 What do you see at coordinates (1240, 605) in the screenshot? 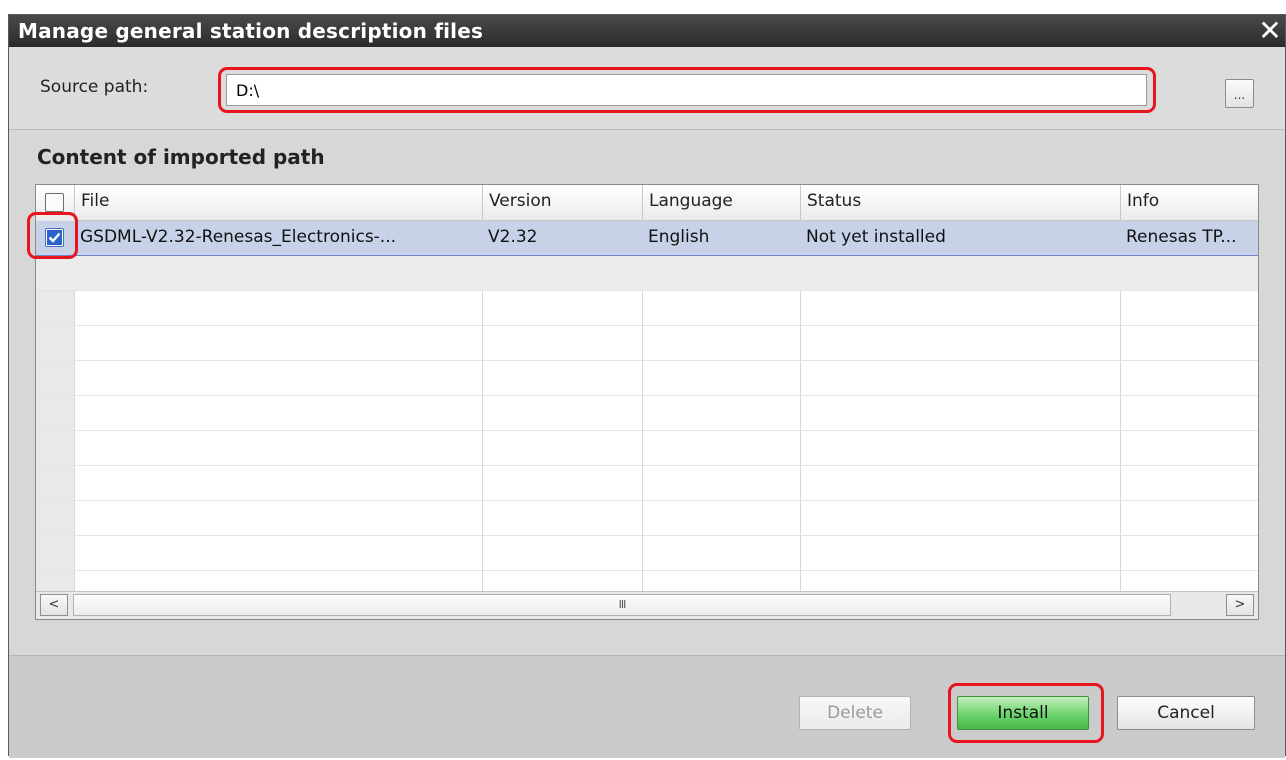
I see `scroll-right-icon: >` at bounding box center [1240, 605].